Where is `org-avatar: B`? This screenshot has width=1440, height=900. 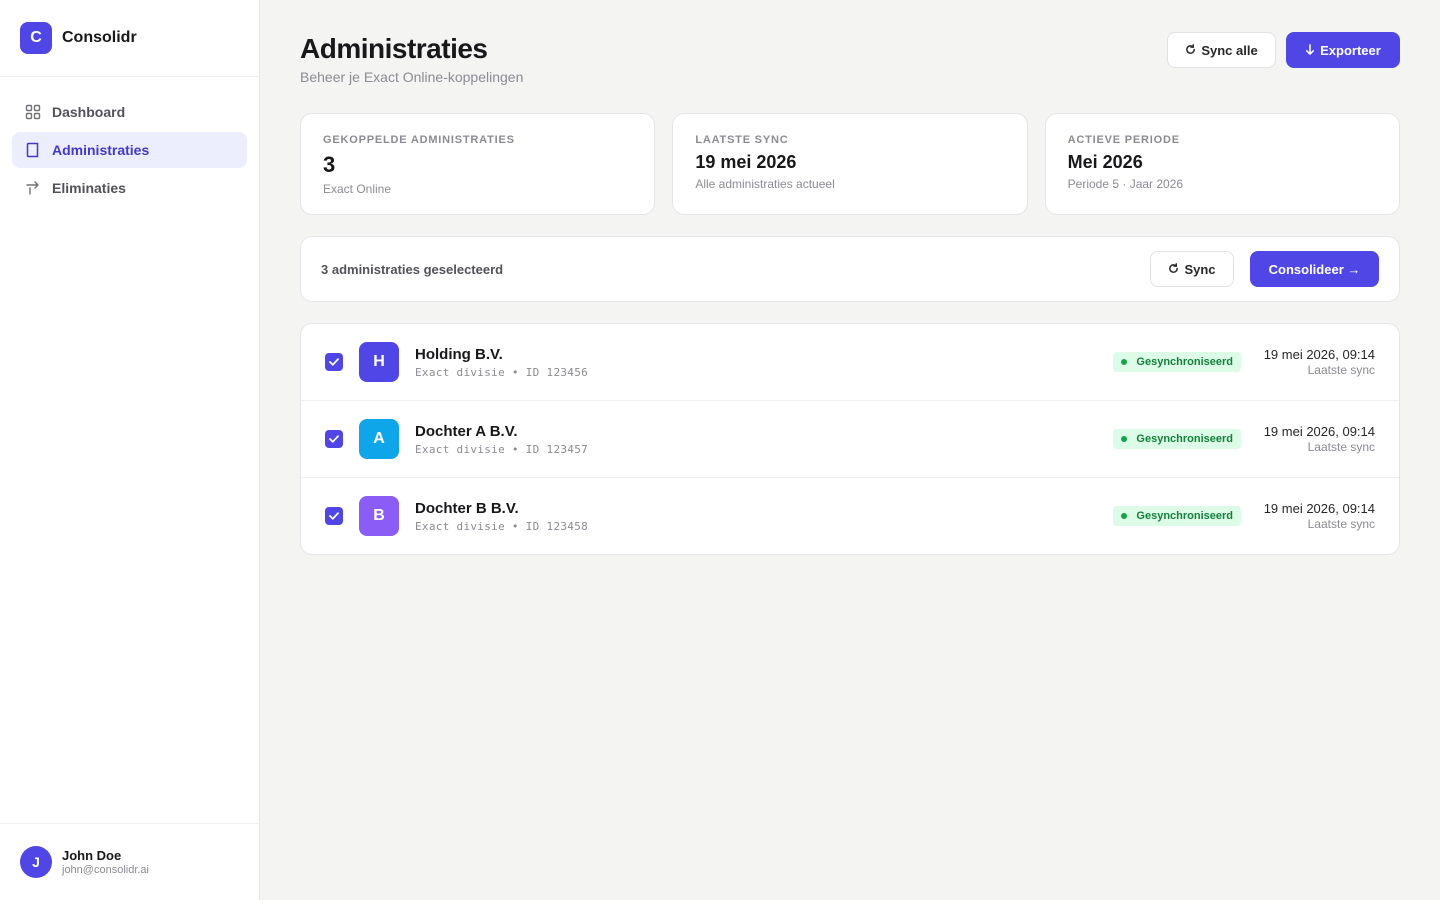 org-avatar: B is located at coordinates (379, 516).